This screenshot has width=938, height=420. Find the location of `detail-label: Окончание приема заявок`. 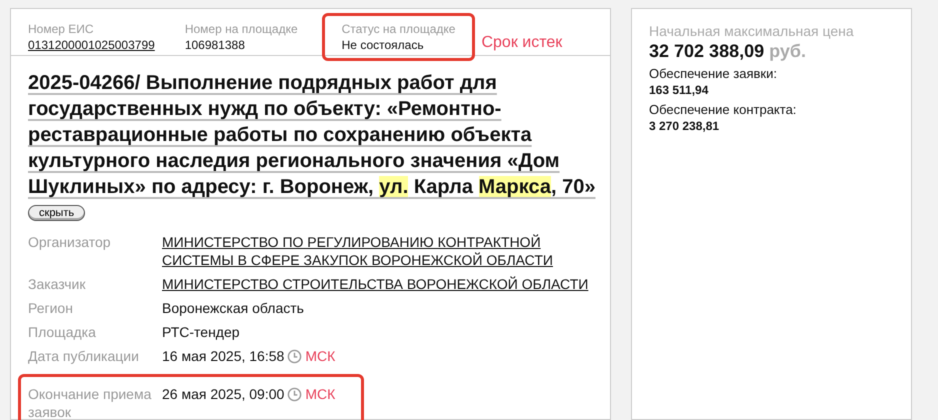

detail-label: Окончание приема заявок is located at coordinates (90, 402).